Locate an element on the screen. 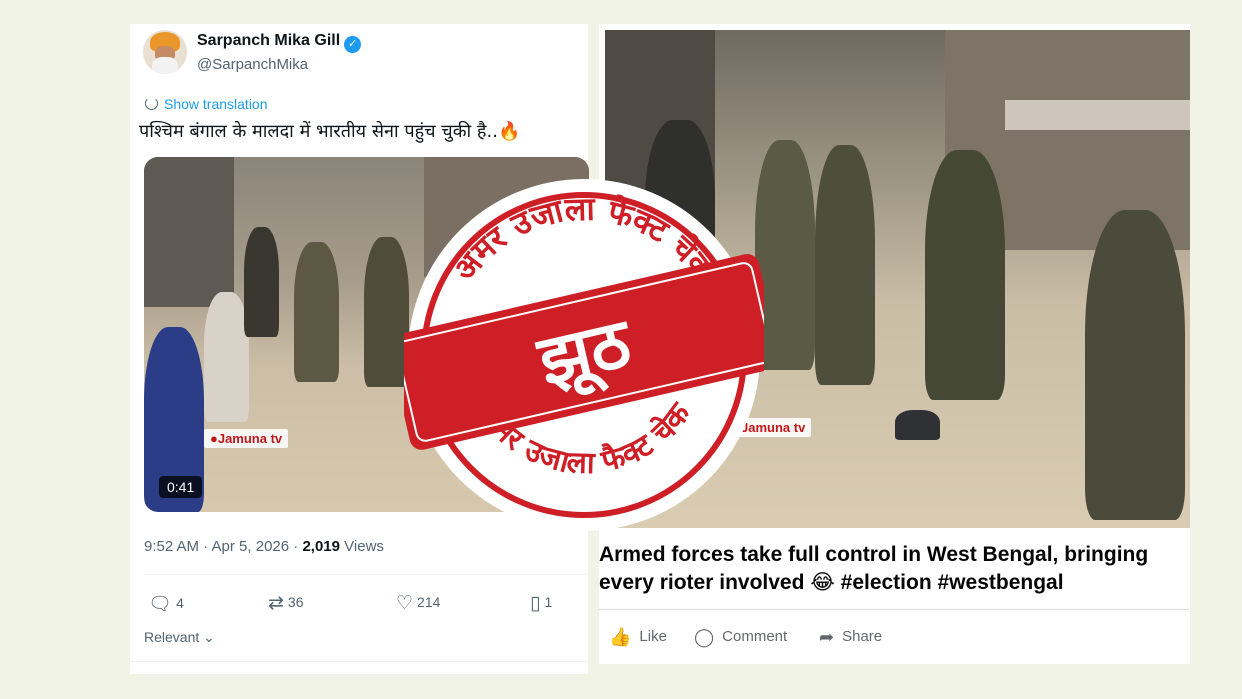 This screenshot has height=699, width=1242. fire-emoji: 🔥 is located at coordinates (509, 131).